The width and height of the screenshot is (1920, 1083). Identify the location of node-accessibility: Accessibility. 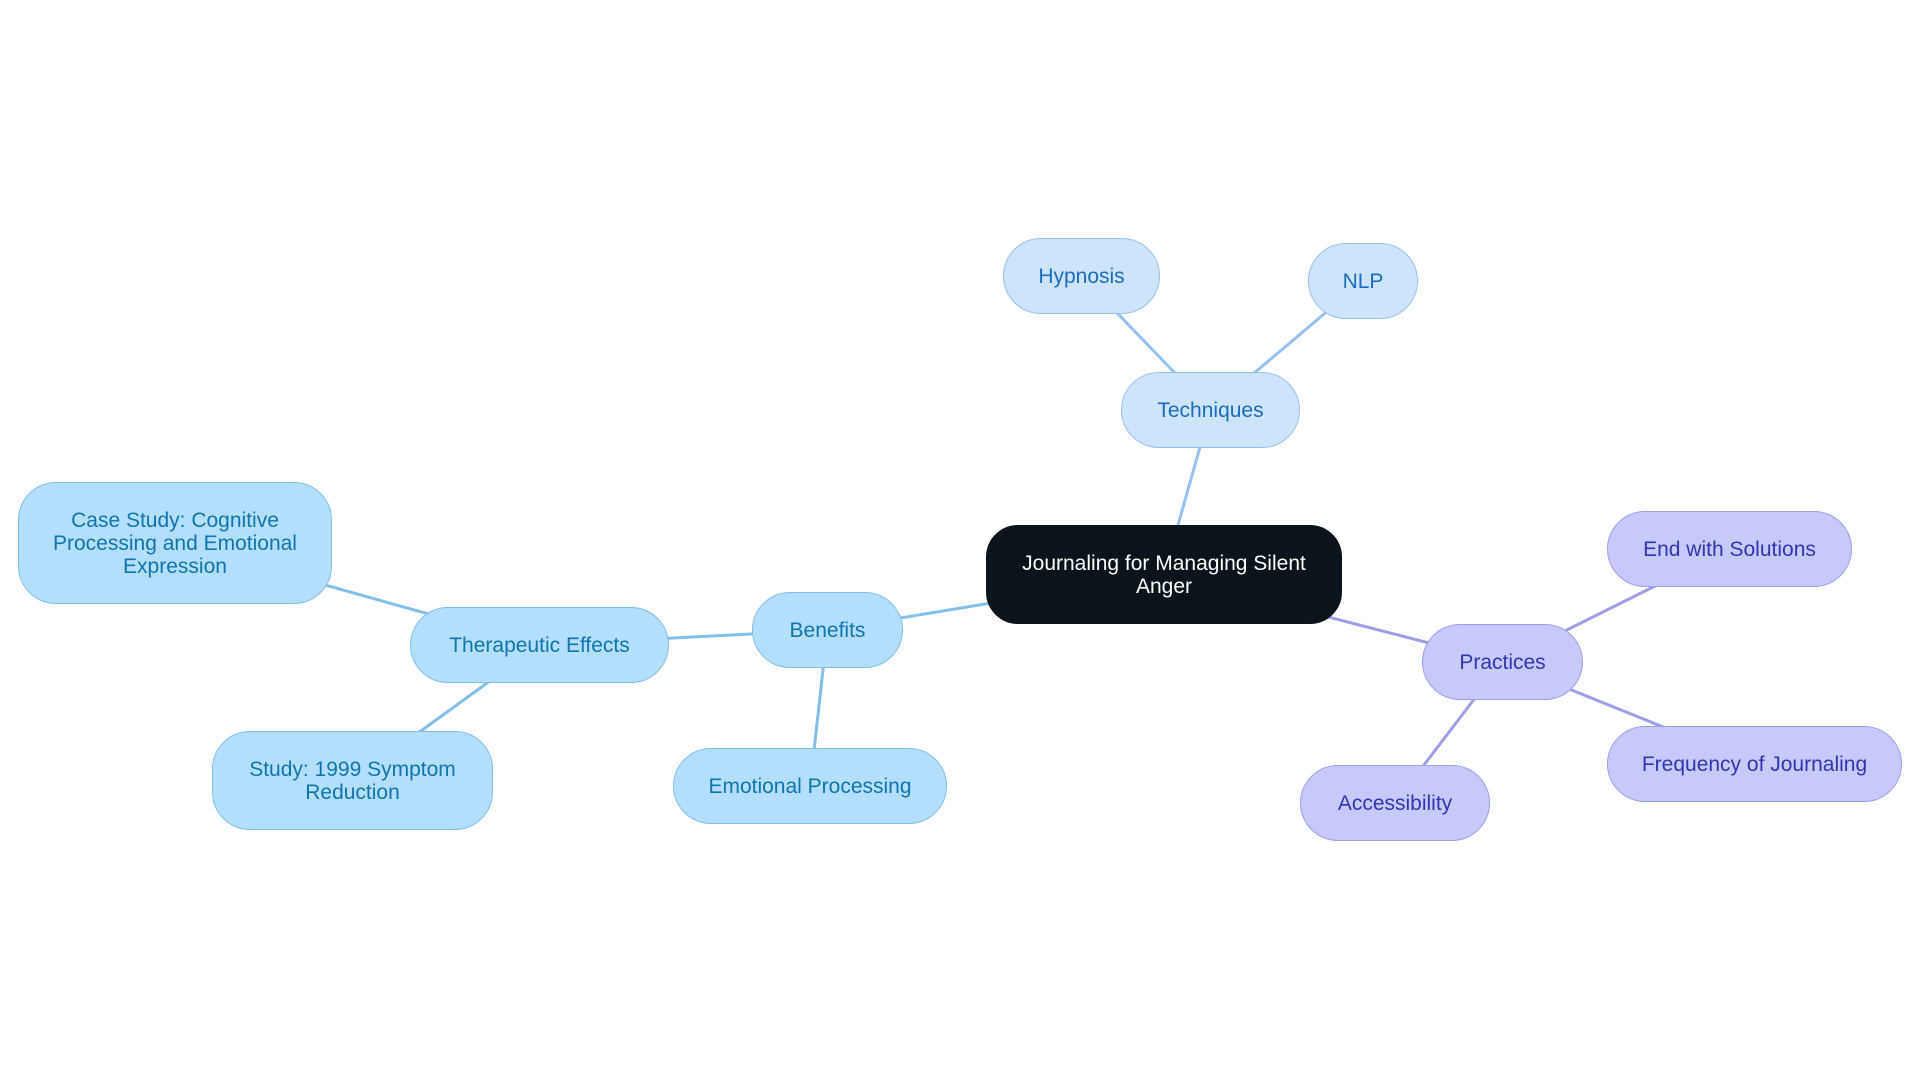
(1395, 803).